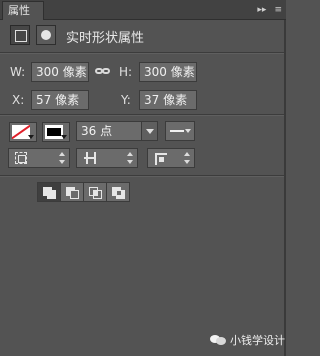  What do you see at coordinates (285, 188) in the screenshot?
I see `scrollbar-edge` at bounding box center [285, 188].